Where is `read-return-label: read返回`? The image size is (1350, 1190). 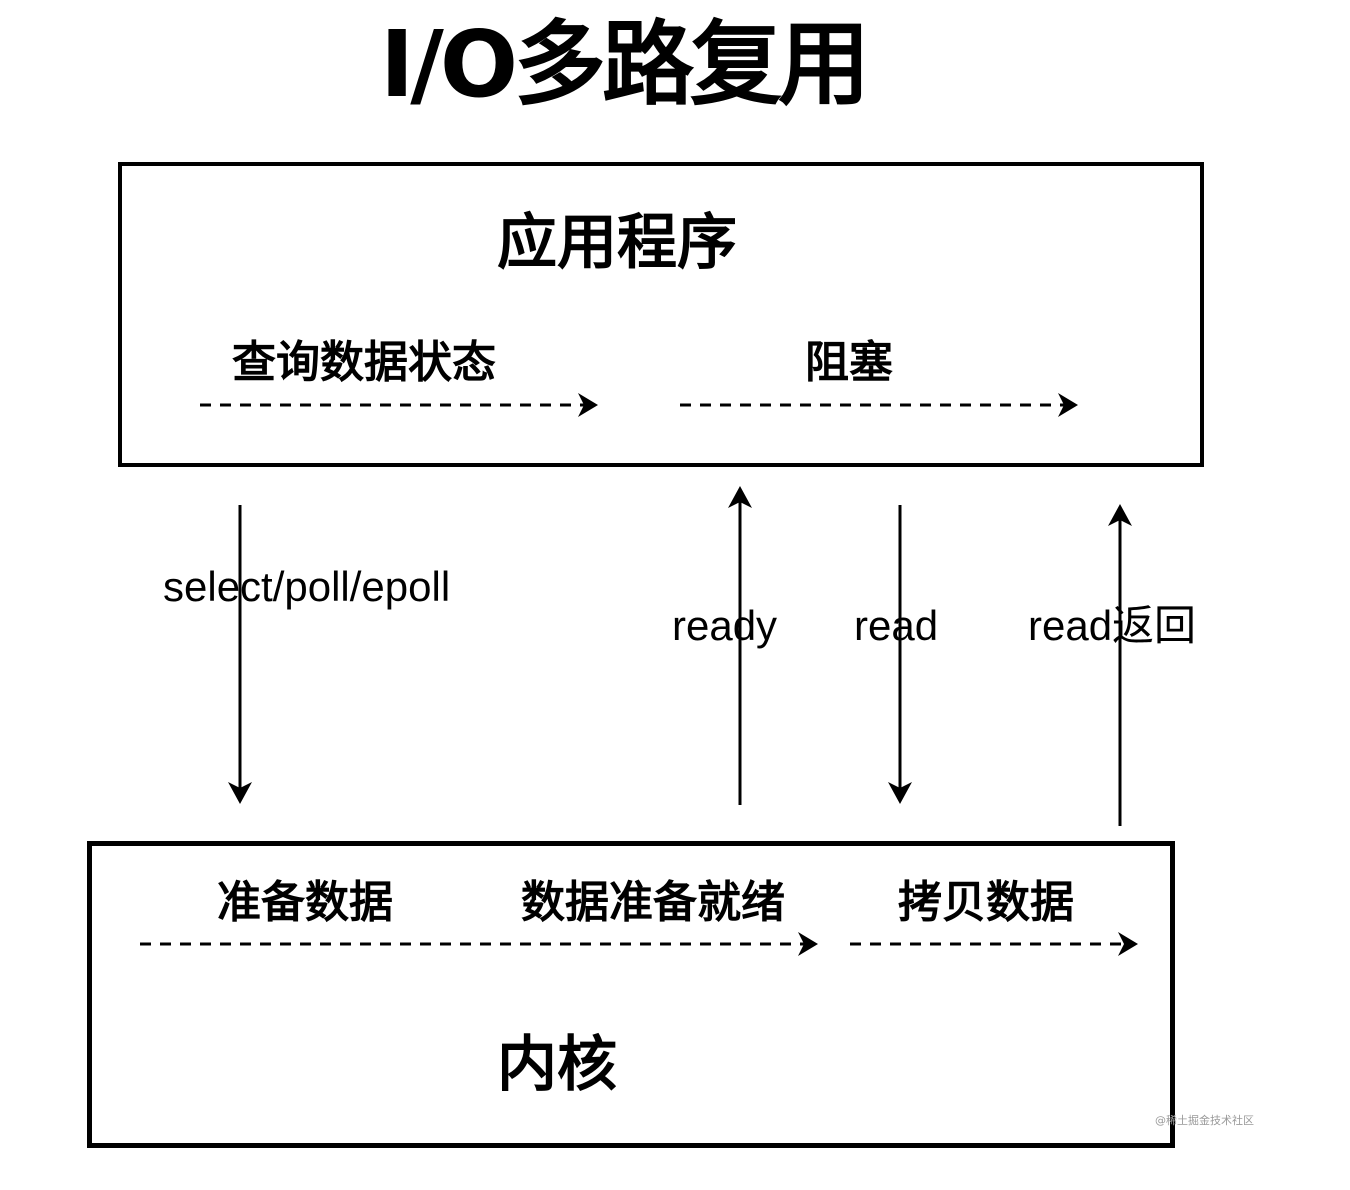 read-return-label: read返回 is located at coordinates (1112, 625).